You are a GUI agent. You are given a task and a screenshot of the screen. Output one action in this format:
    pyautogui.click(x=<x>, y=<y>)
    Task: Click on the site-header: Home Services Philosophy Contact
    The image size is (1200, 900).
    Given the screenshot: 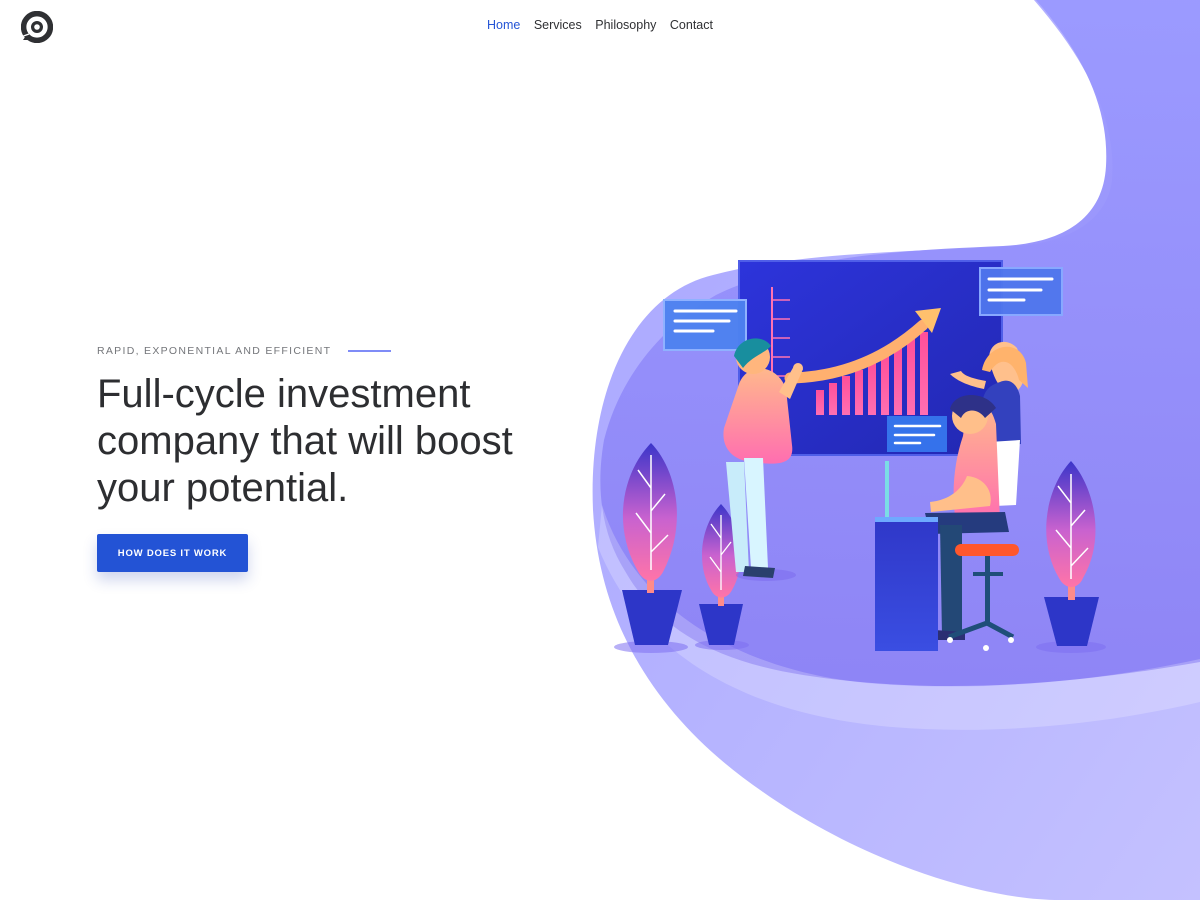 What is the action you would take?
    pyautogui.click(x=600, y=25)
    